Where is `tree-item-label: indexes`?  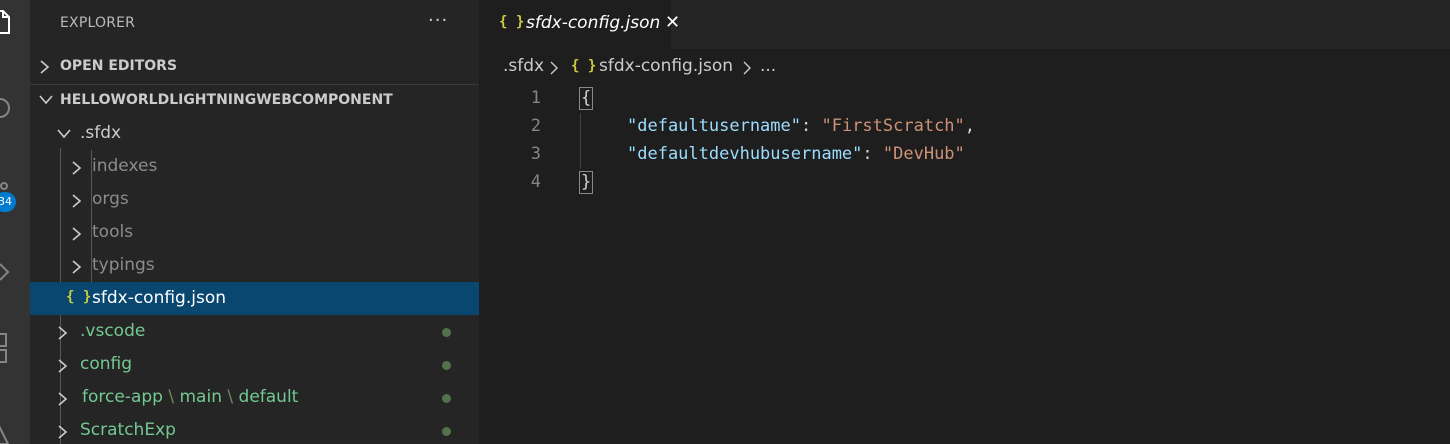 tree-item-label: indexes is located at coordinates (125, 166).